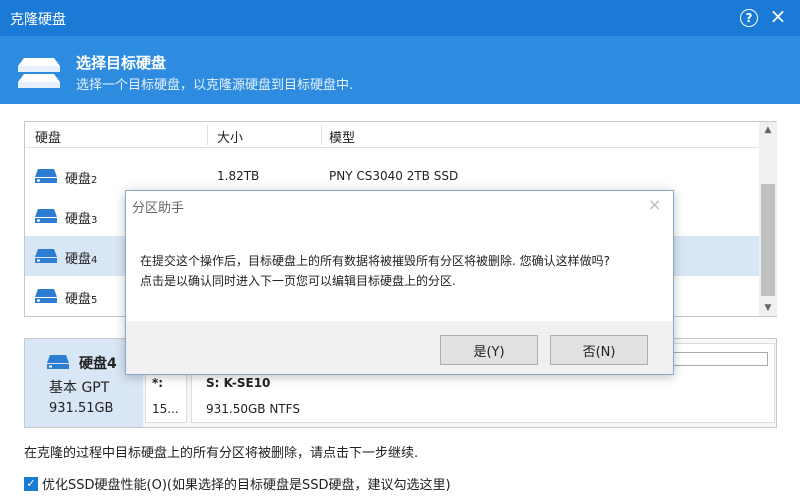  Describe the element at coordinates (399, 347) in the screenshot. I see `dialog-footer: 是(Y) 否(N)` at that location.